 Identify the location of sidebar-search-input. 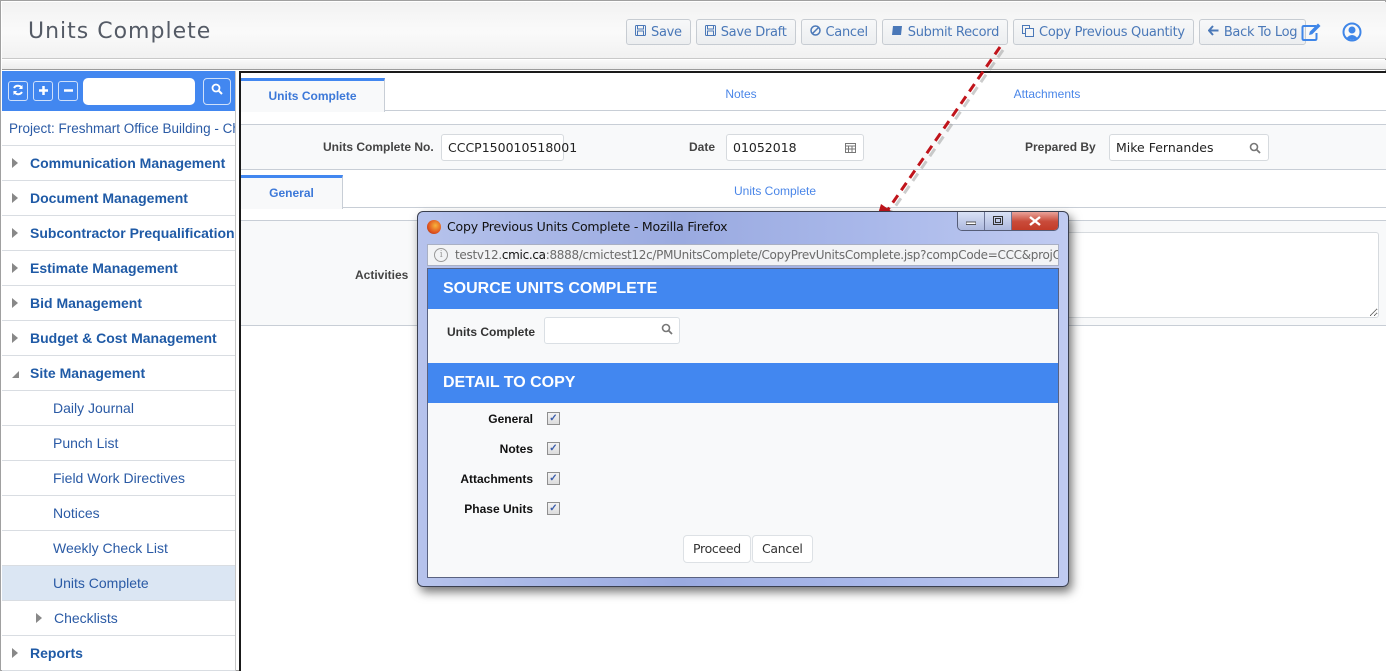
(139, 91).